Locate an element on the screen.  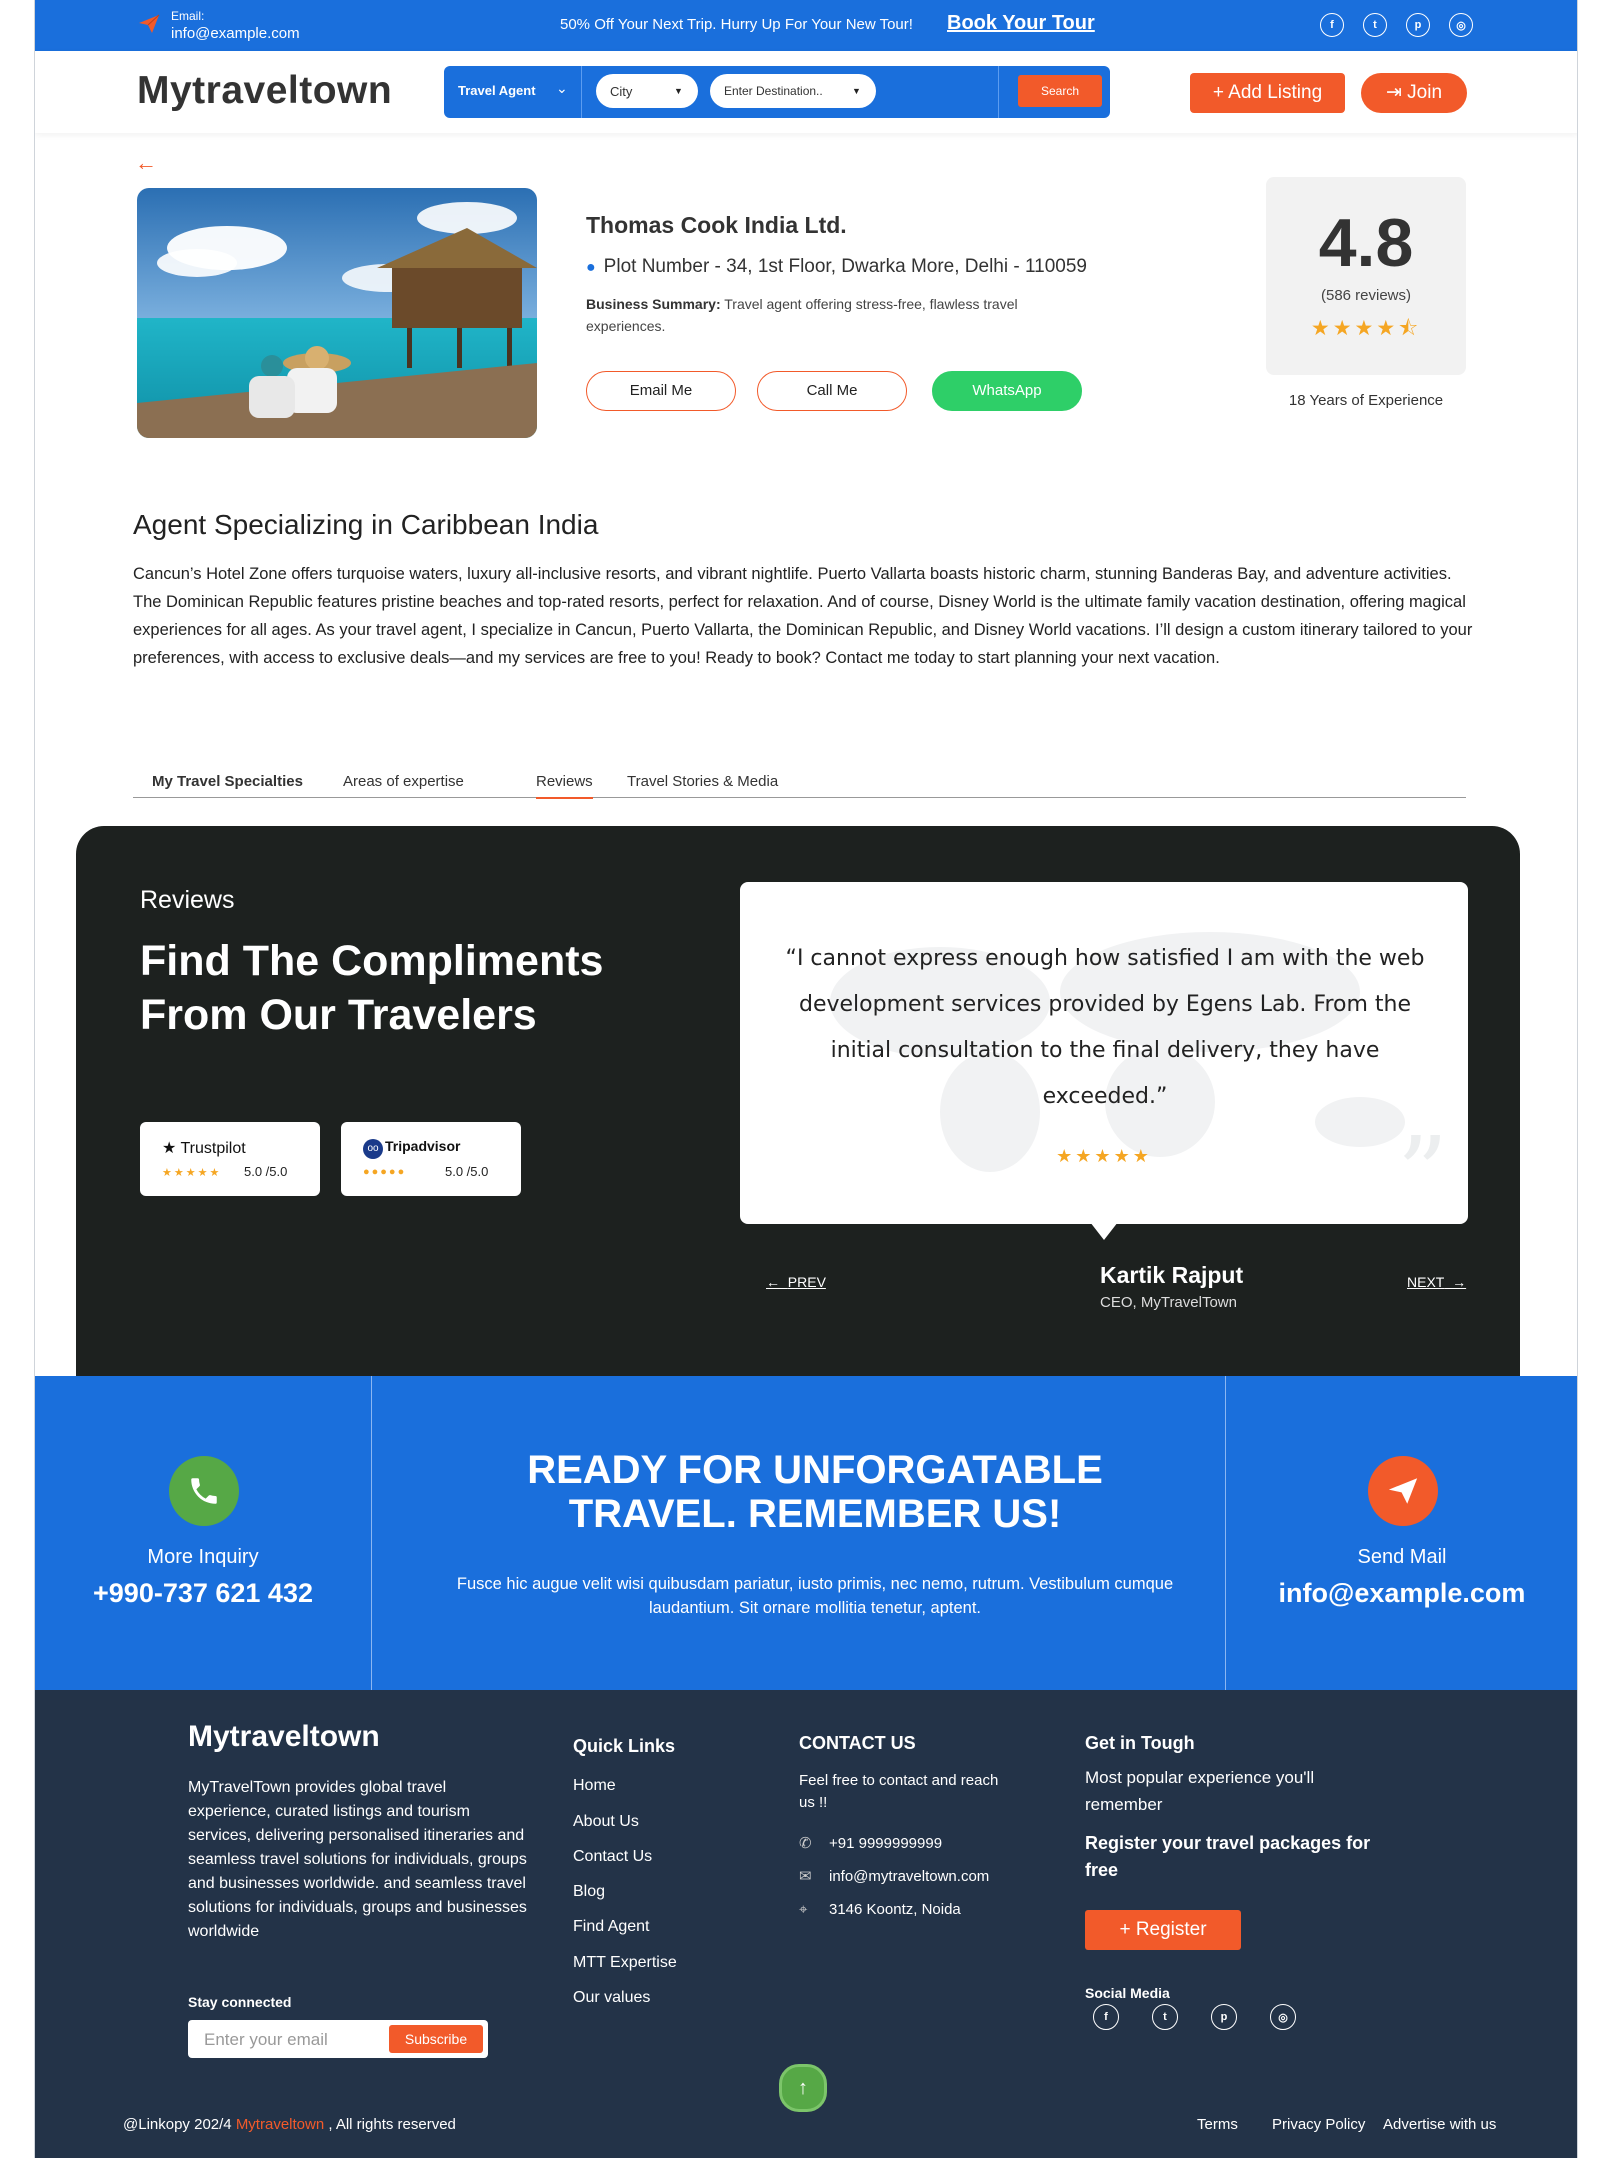
business-name: Thomas Cook India Ltd. is located at coordinates (716, 225).